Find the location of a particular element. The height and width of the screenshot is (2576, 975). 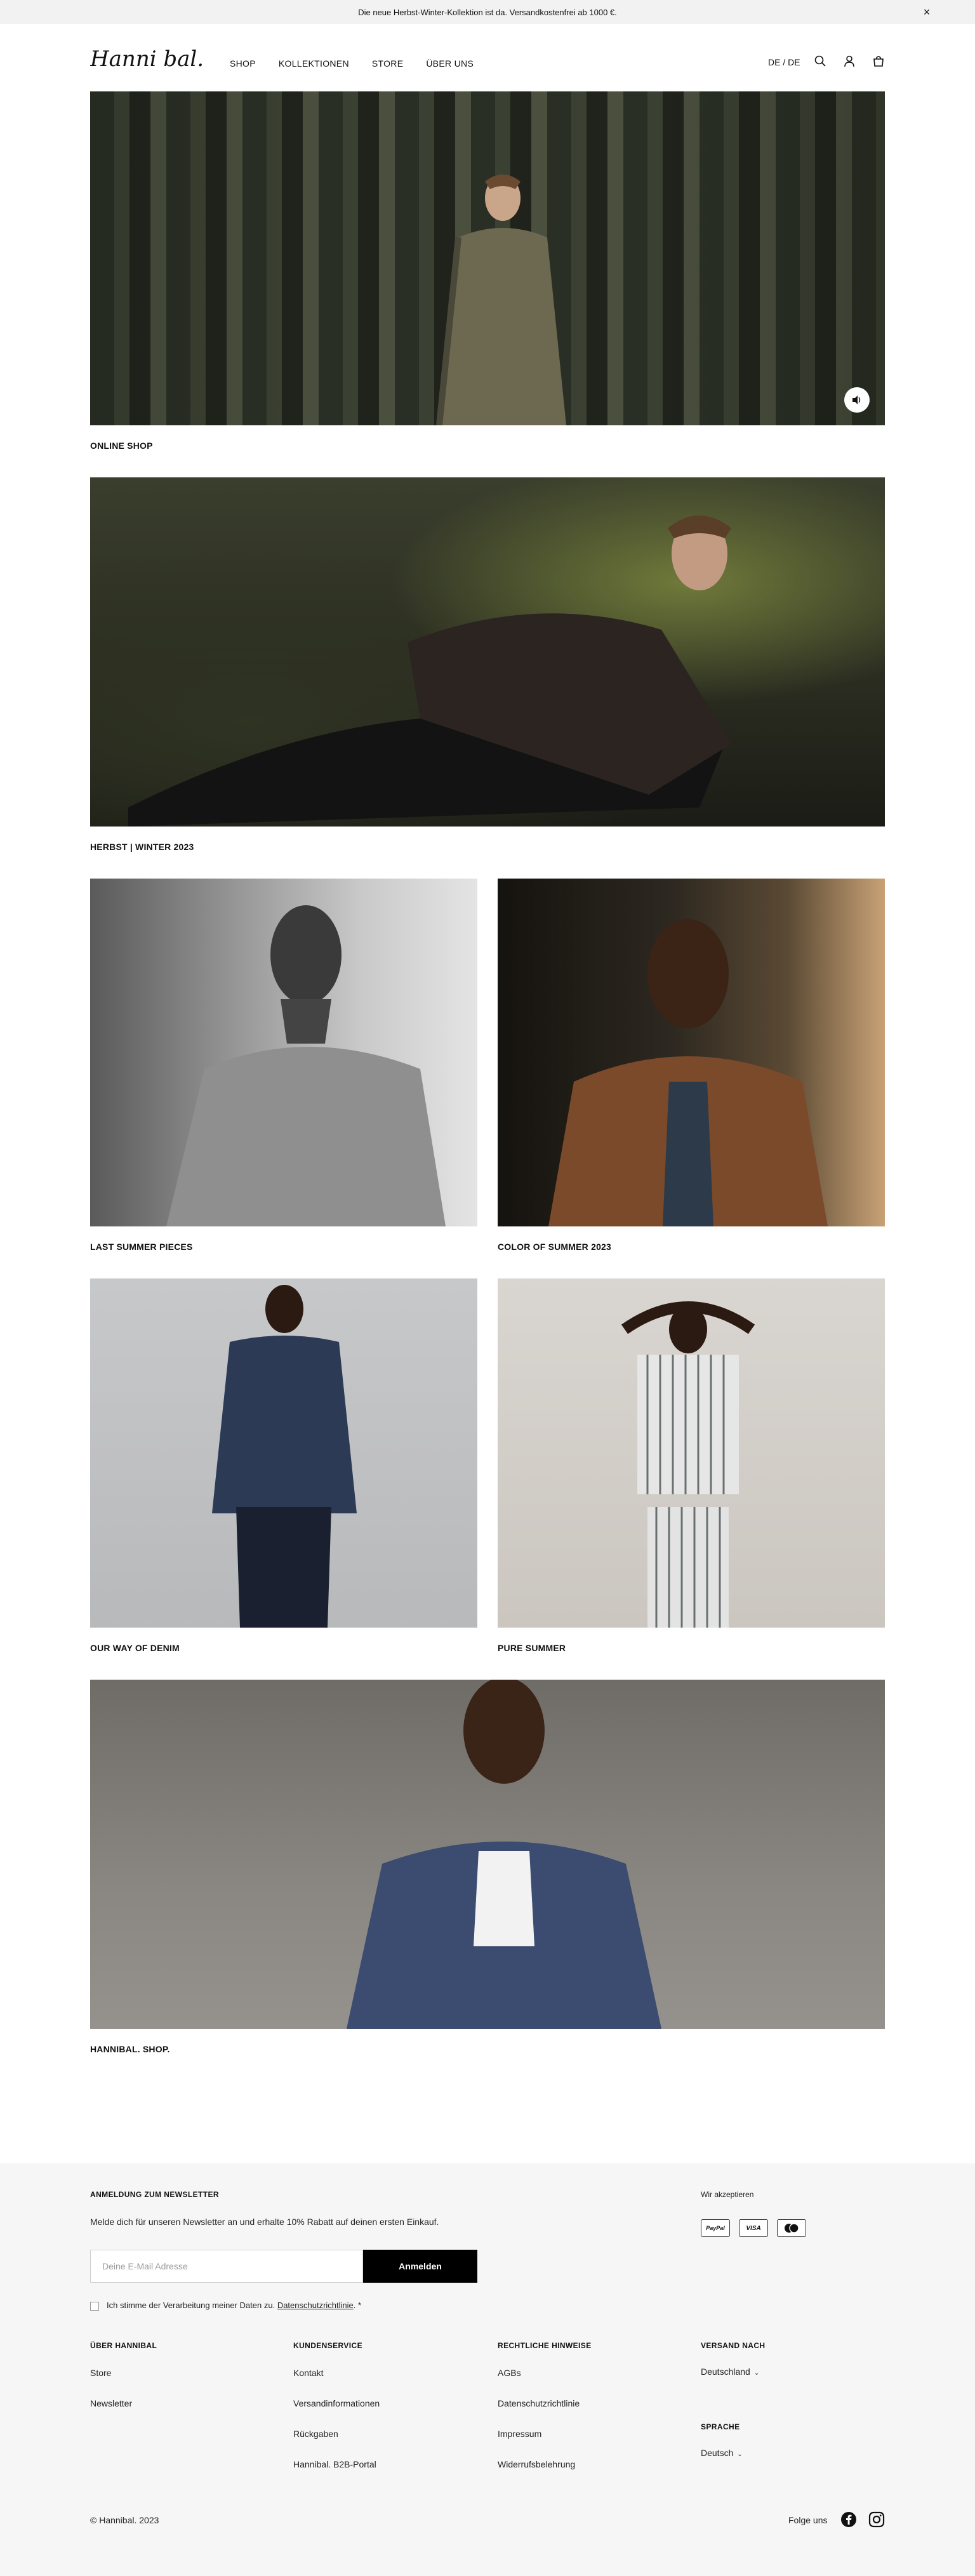

language-selector: DE / DE is located at coordinates (784, 62).